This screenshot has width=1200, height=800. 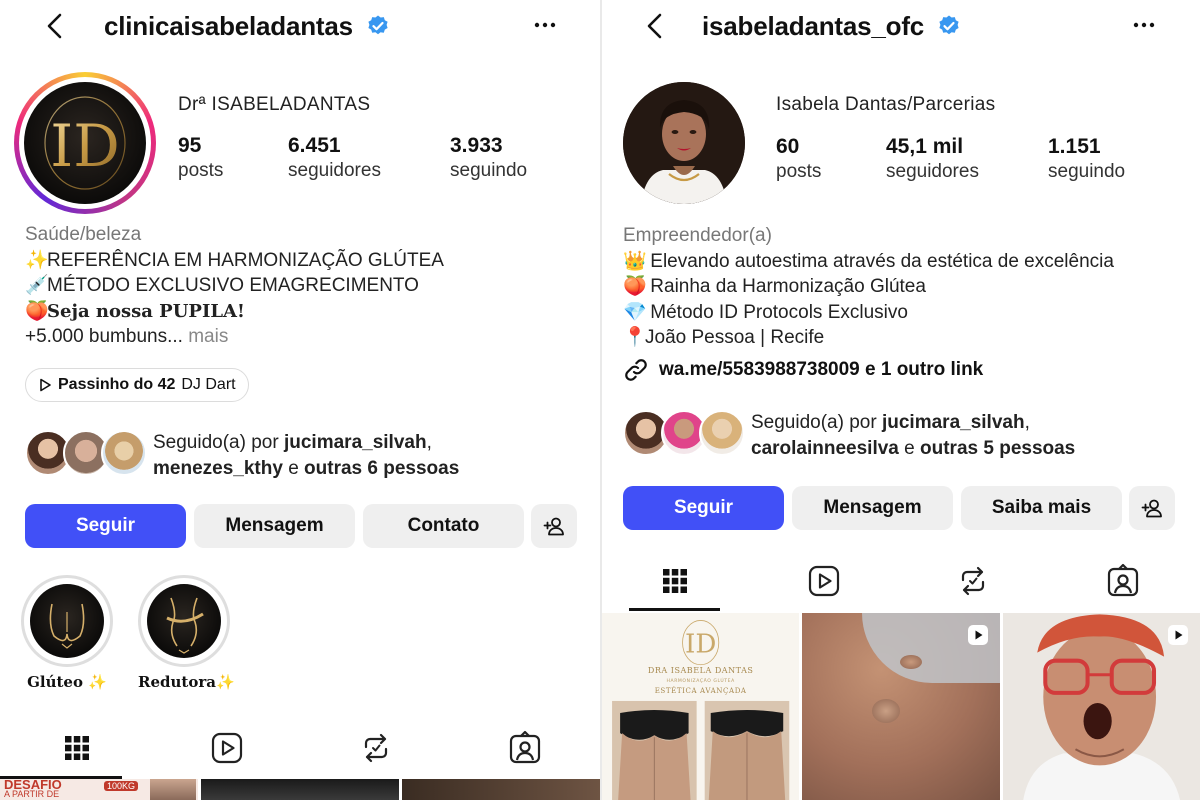 What do you see at coordinates (821, 369) in the screenshot?
I see `bio-link-text: wa.me/5583988738009 e 1 outro link` at bounding box center [821, 369].